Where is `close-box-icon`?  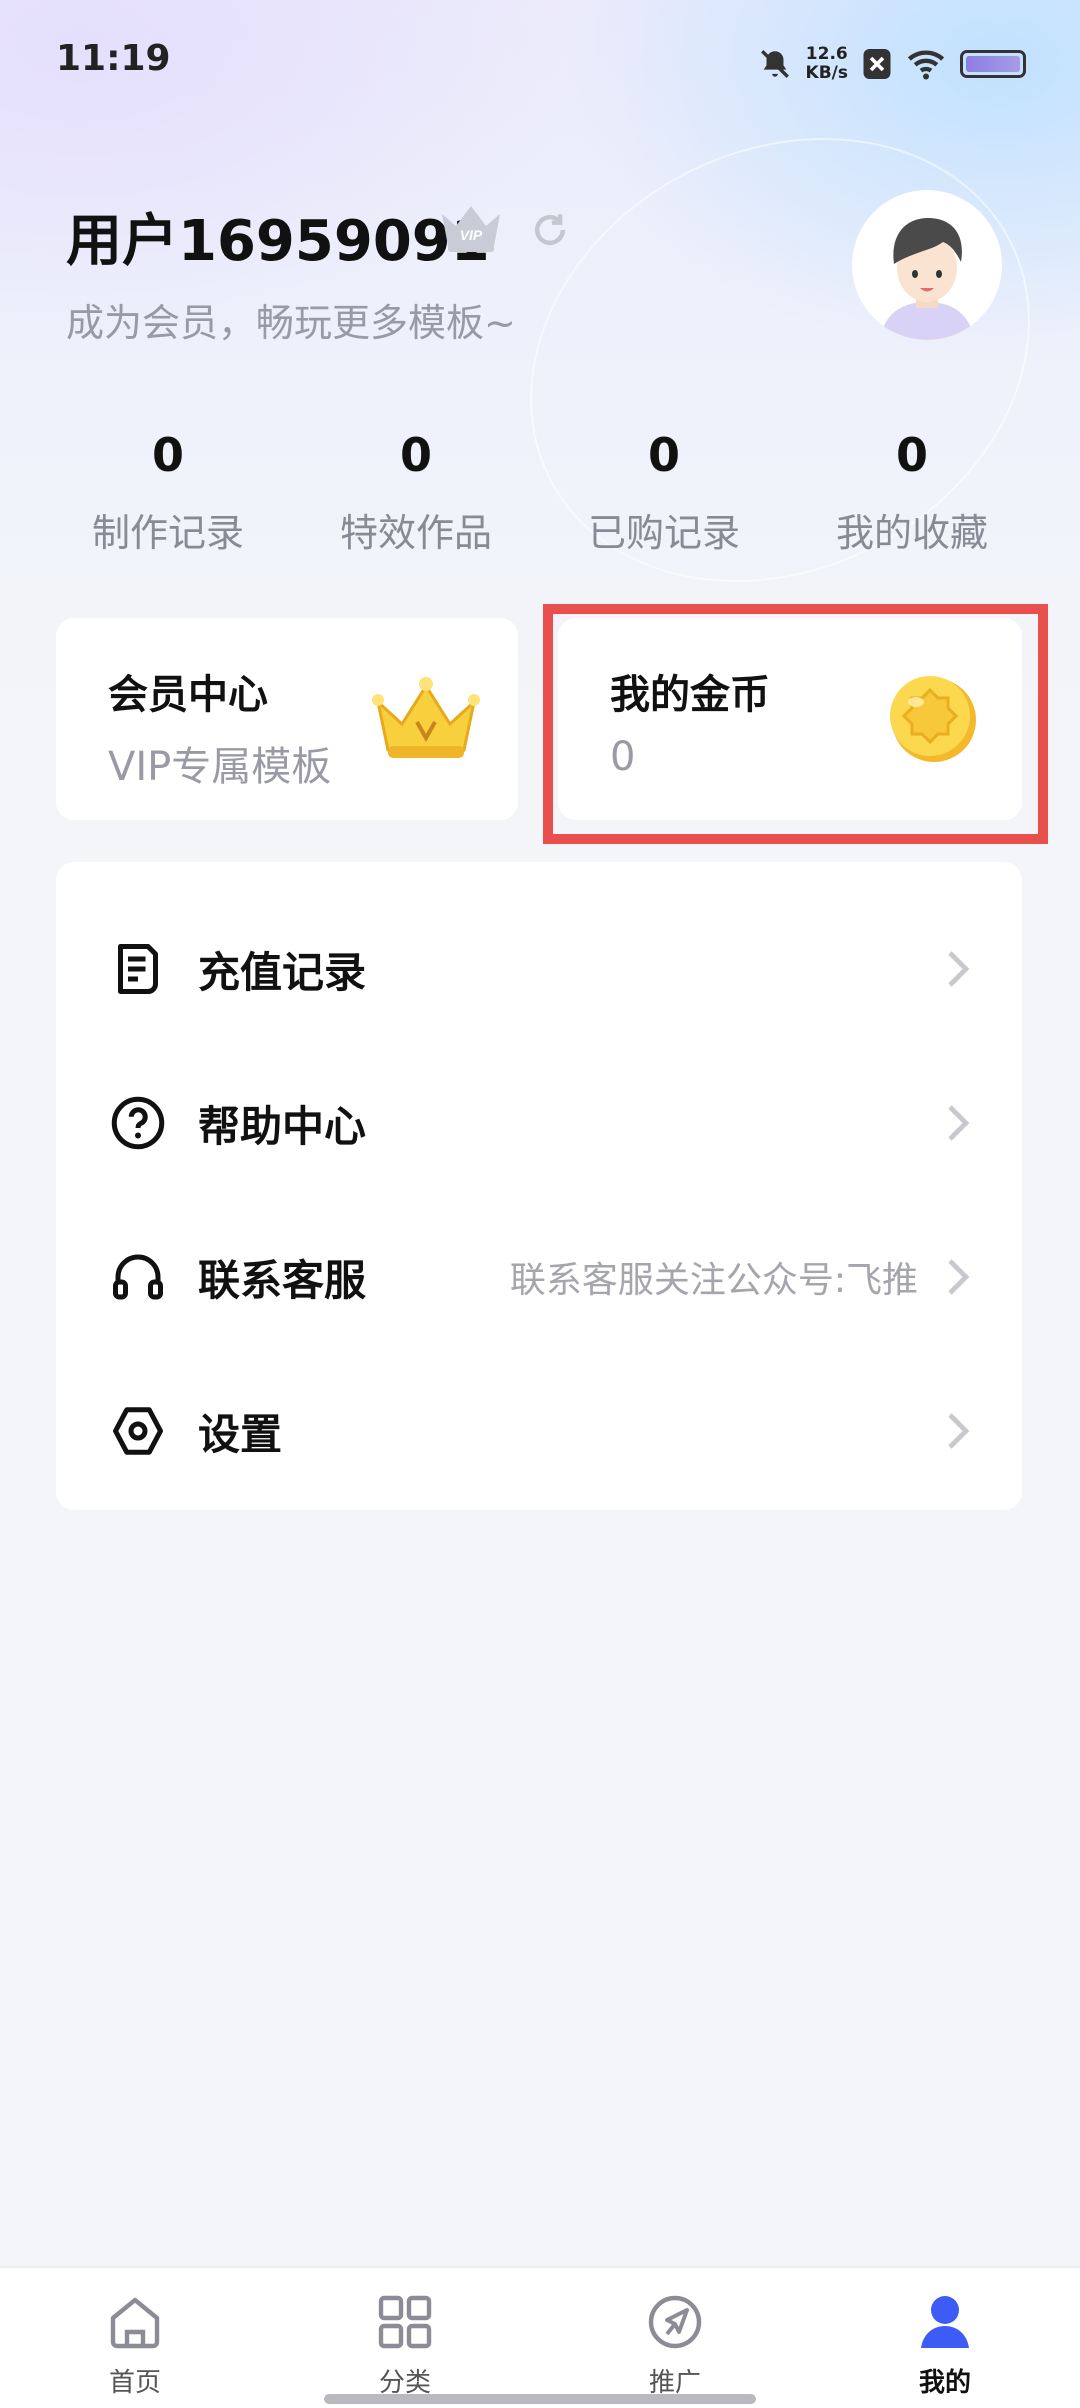 close-box-icon is located at coordinates (877, 64).